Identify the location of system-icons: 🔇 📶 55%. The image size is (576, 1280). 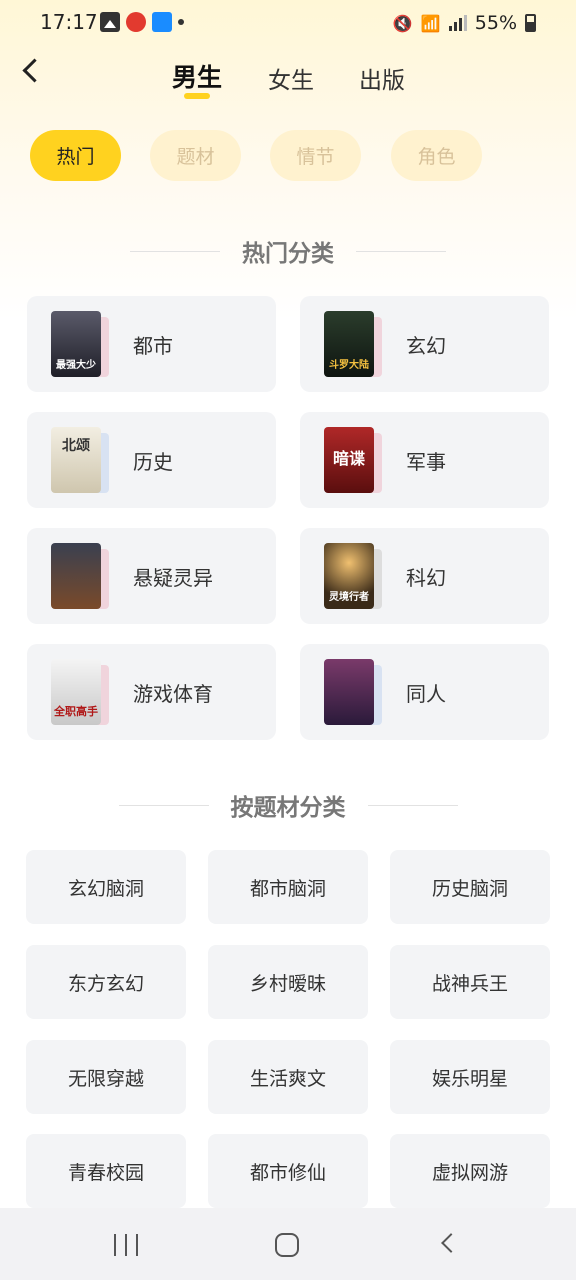
(464, 23).